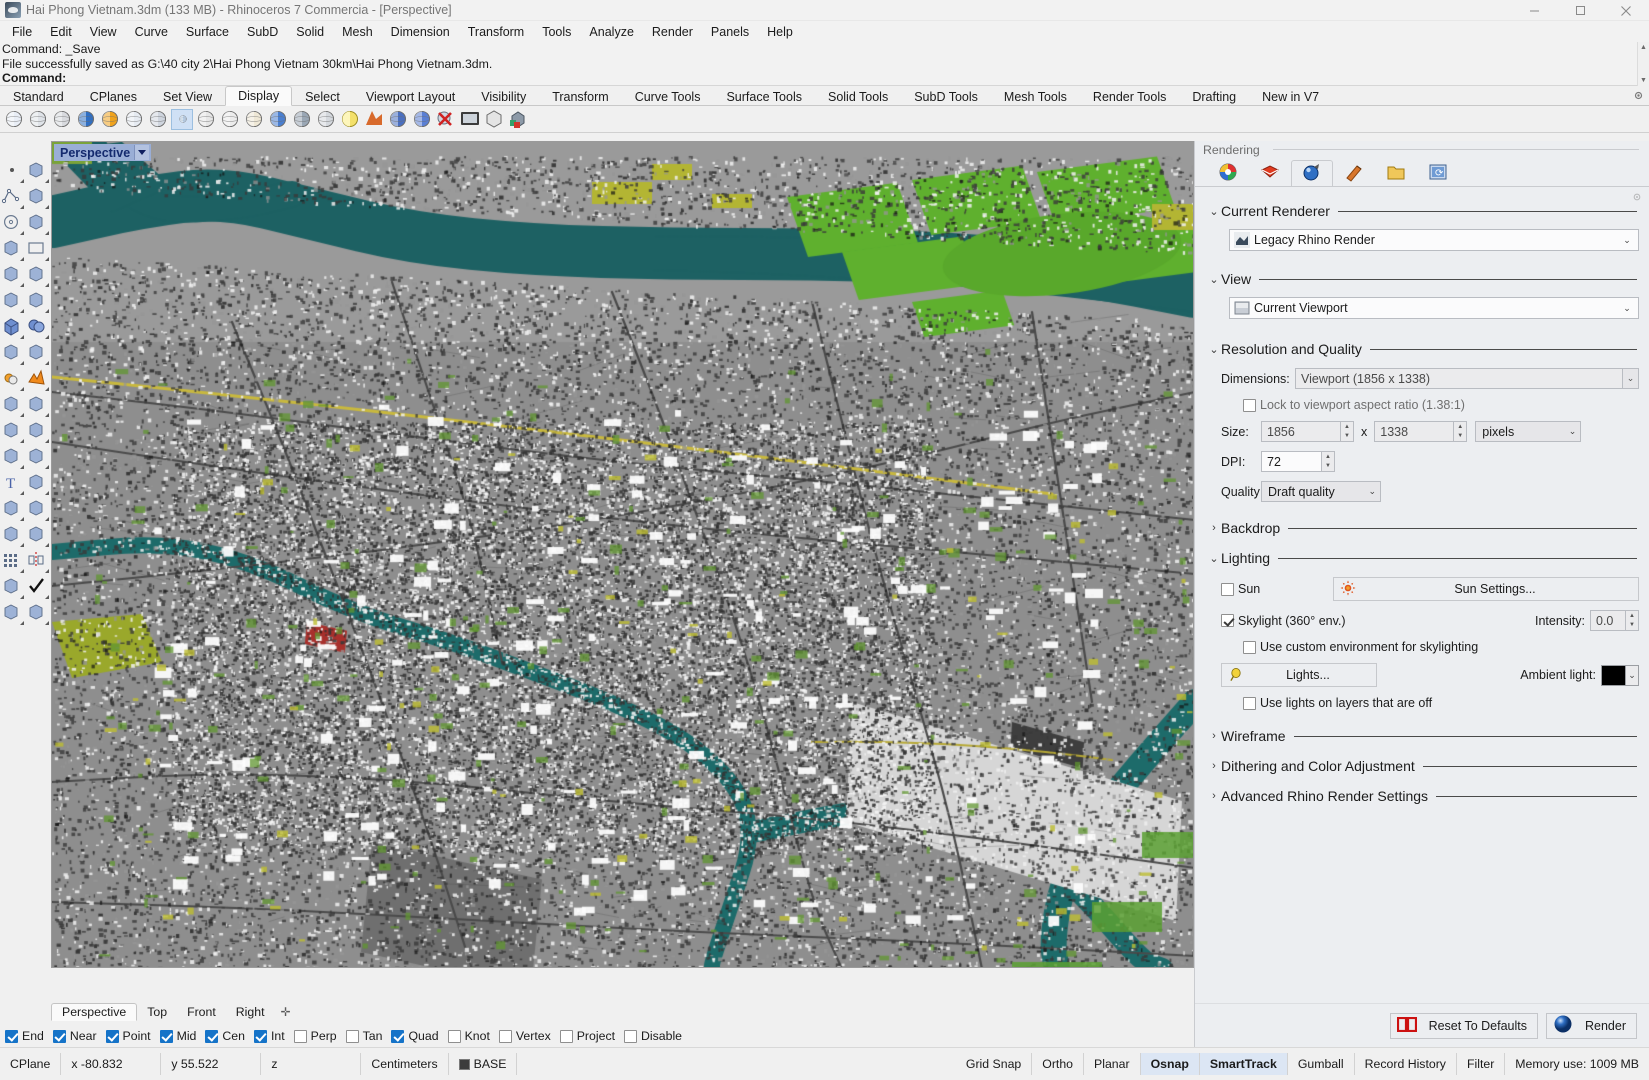  I want to click on mirror-icon, so click(37, 561).